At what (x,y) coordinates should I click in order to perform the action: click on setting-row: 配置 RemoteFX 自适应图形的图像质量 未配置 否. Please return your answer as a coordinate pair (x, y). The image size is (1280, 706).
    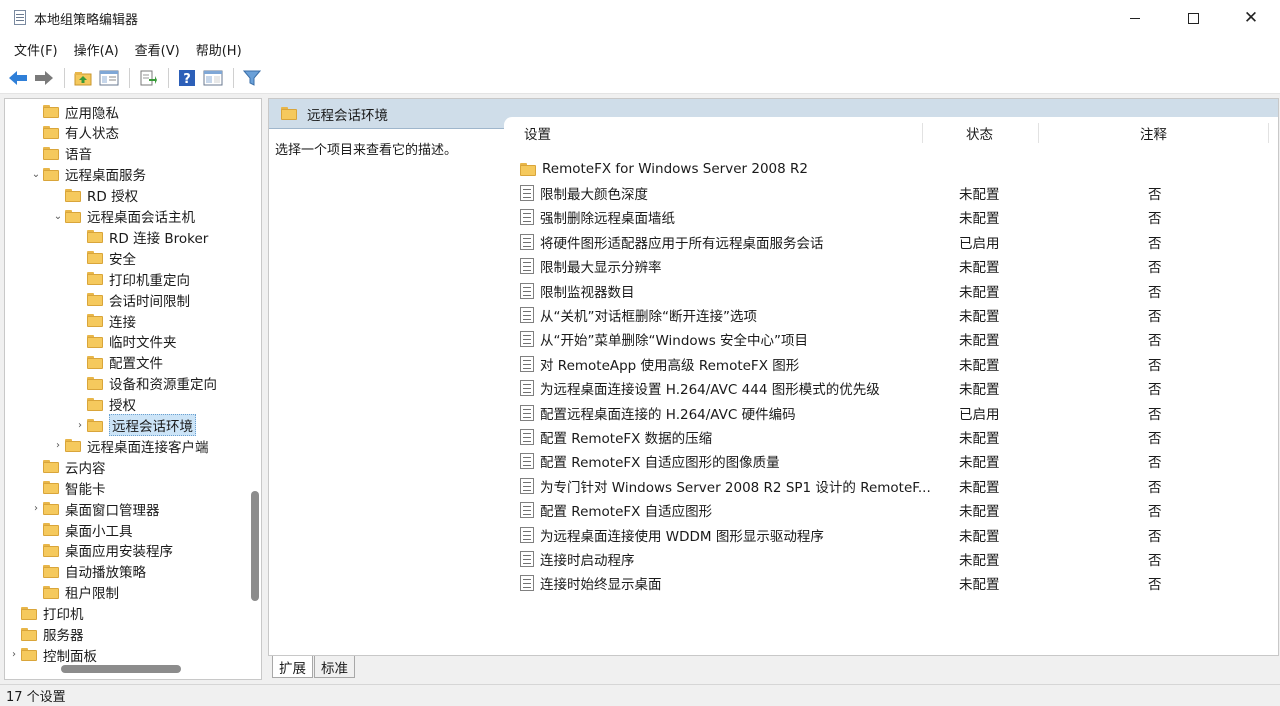
    Looking at the image, I should click on (891, 461).